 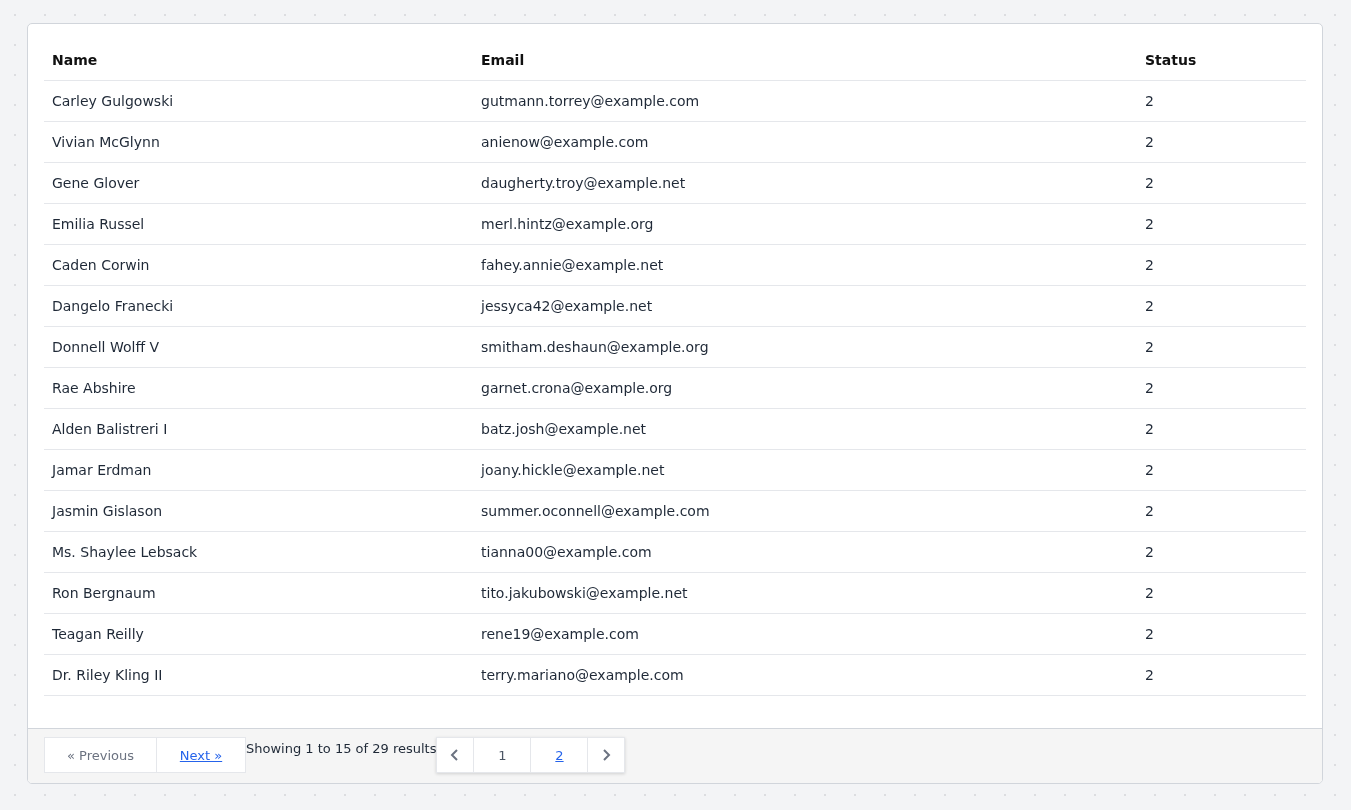 What do you see at coordinates (113, 306) in the screenshot?
I see `table-cell: Dangelo Franecki` at bounding box center [113, 306].